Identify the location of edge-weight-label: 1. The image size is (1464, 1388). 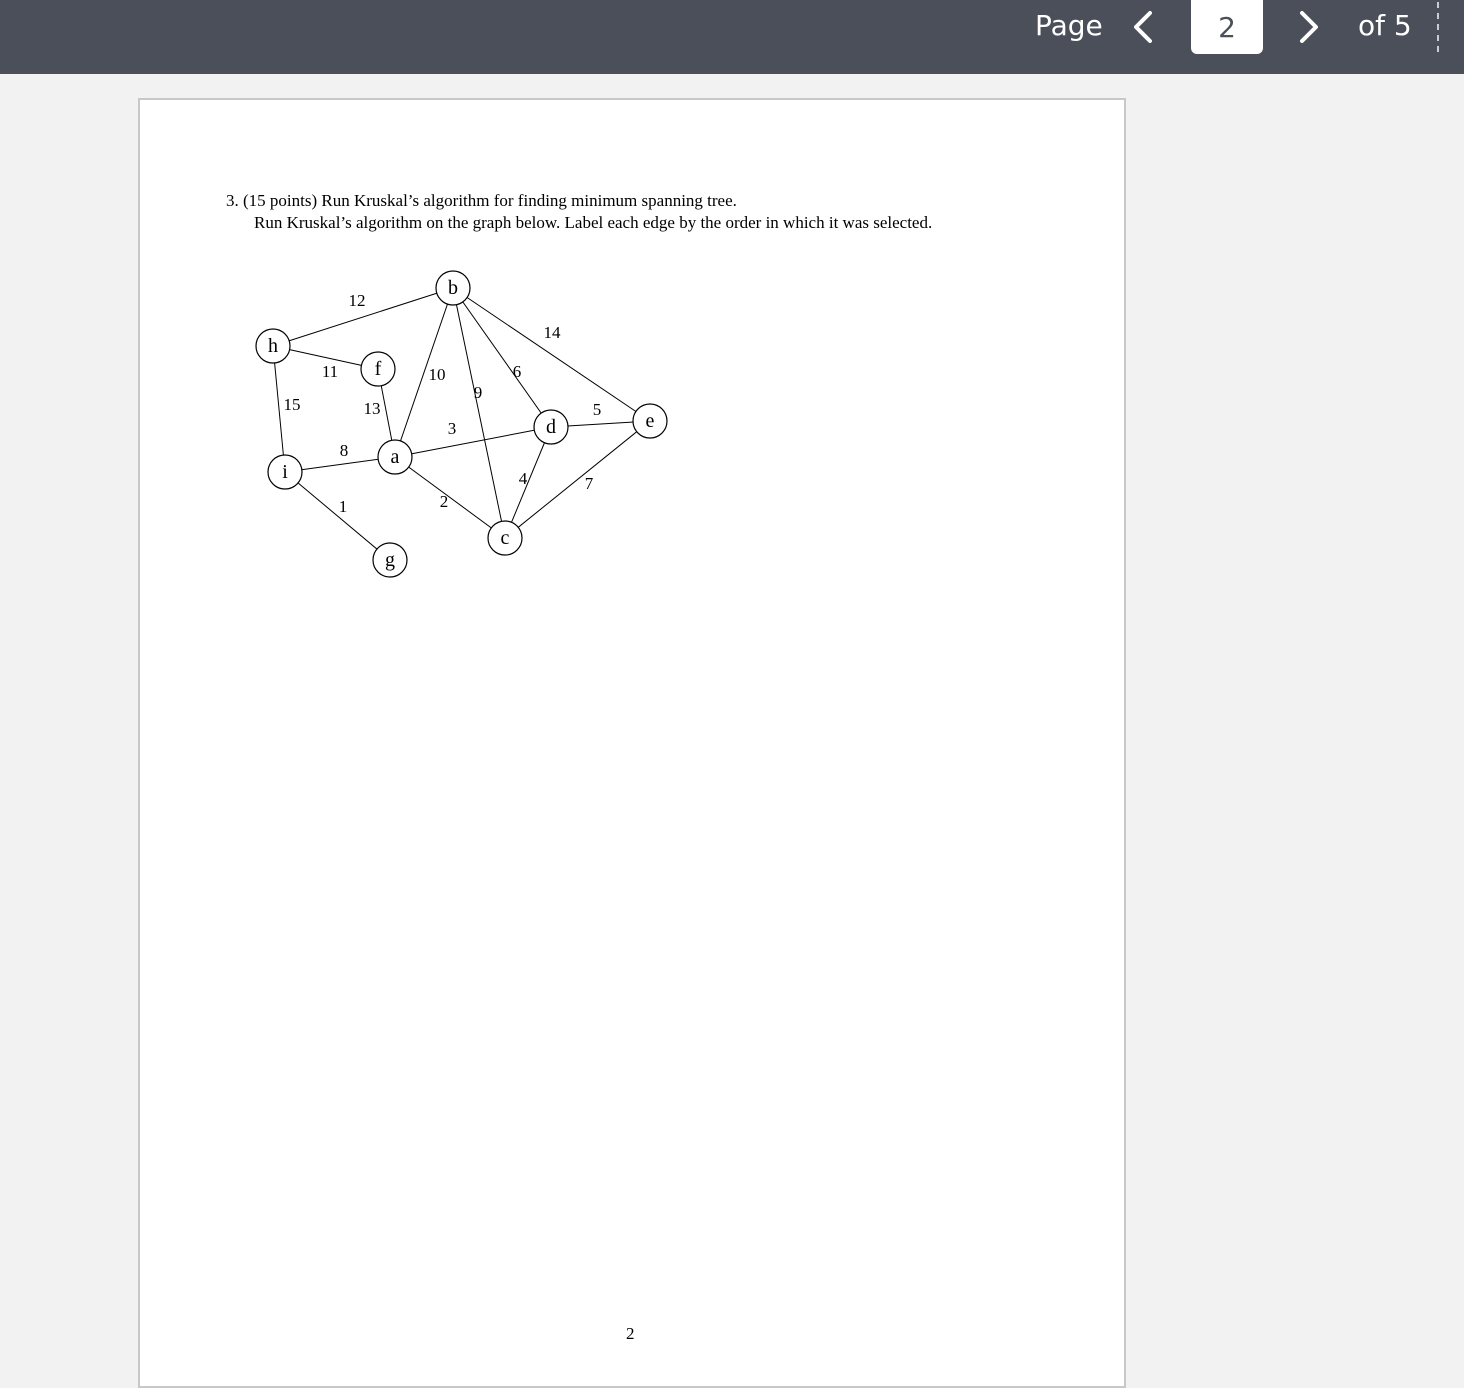
(343, 506).